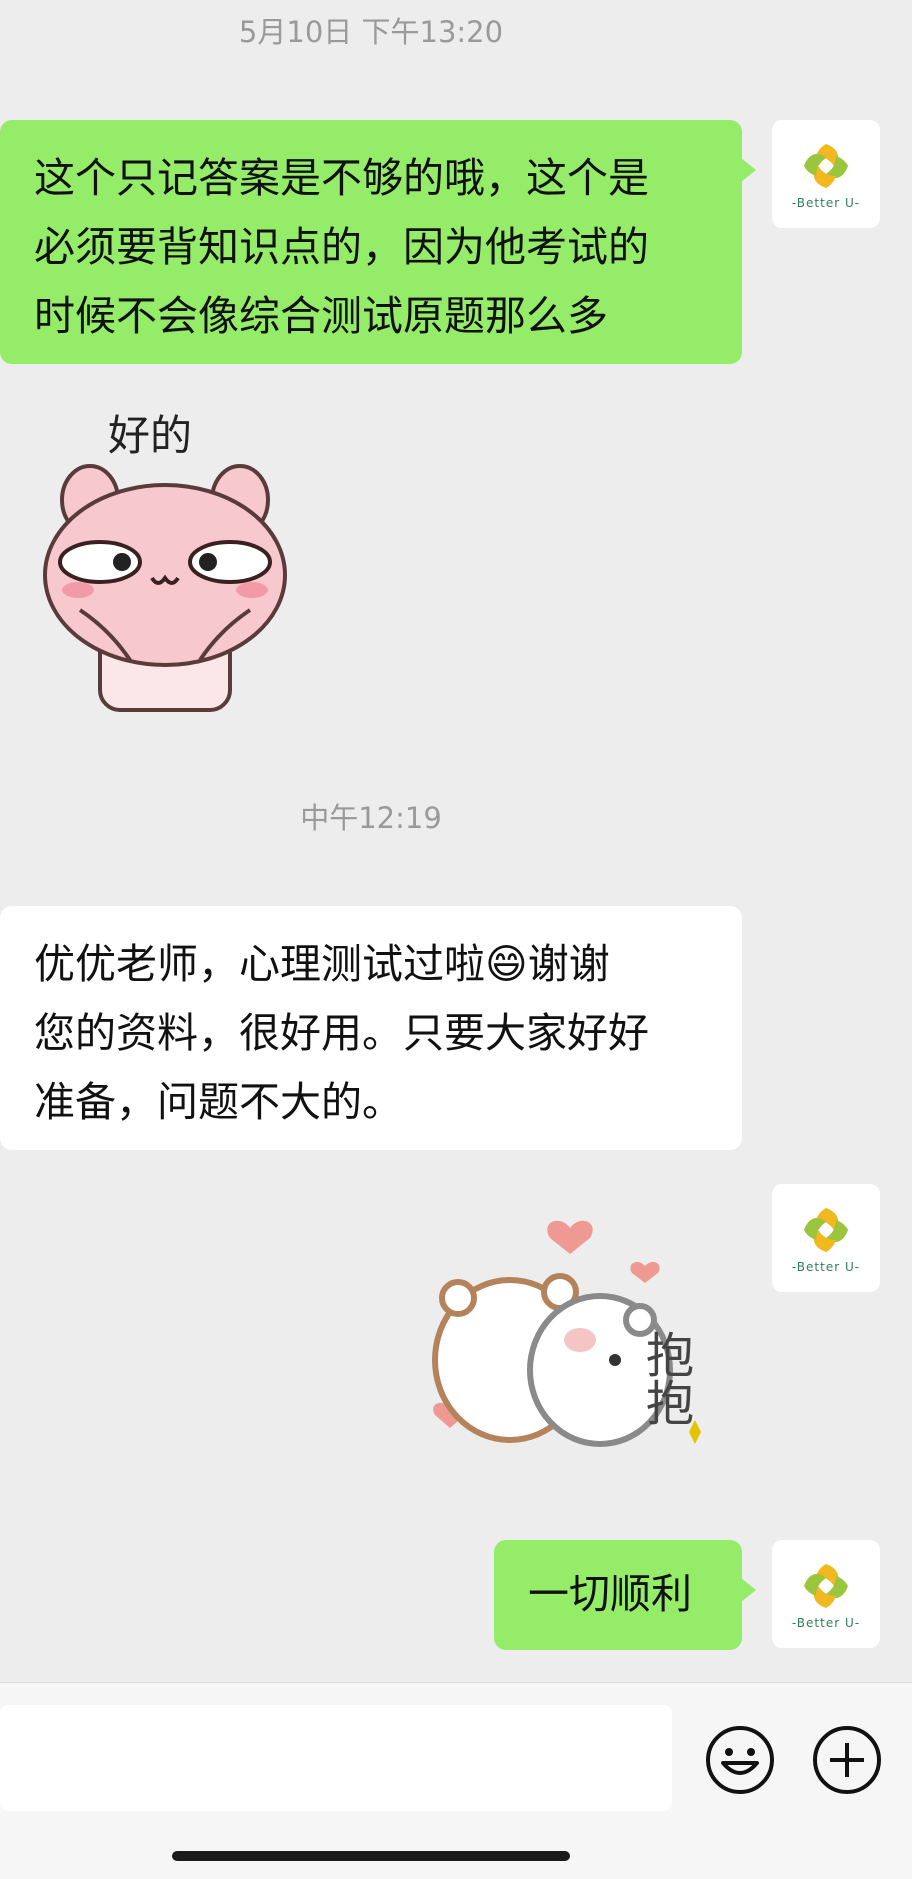  I want to click on sticker-text: 抱抱, so click(665, 1378).